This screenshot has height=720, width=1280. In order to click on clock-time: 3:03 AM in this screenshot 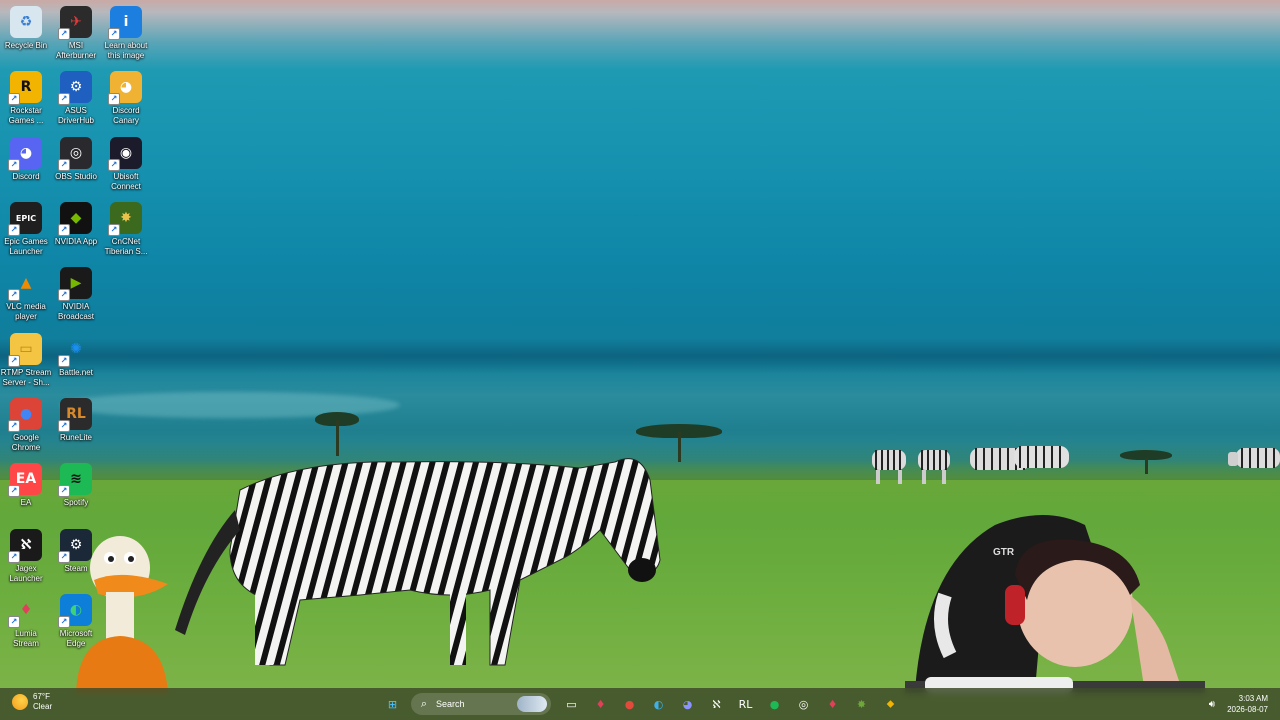, I will do `click(1253, 698)`.